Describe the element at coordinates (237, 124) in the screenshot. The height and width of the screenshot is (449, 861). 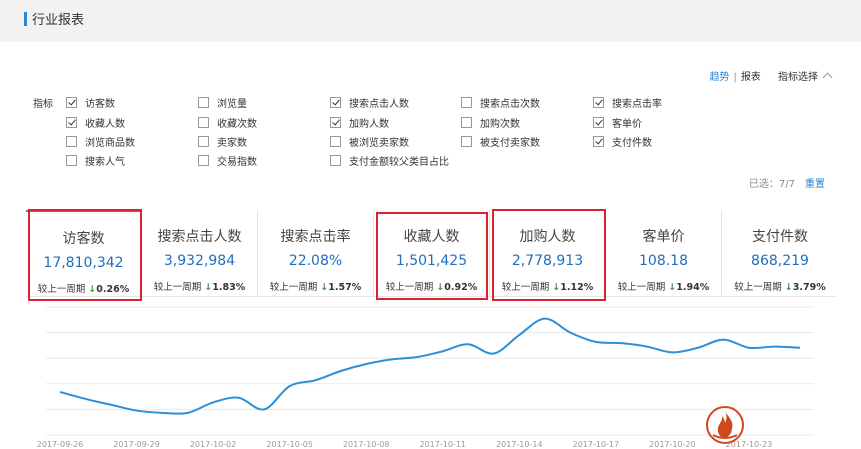
I see `indicator-checkbox-label: 收藏次数` at that location.